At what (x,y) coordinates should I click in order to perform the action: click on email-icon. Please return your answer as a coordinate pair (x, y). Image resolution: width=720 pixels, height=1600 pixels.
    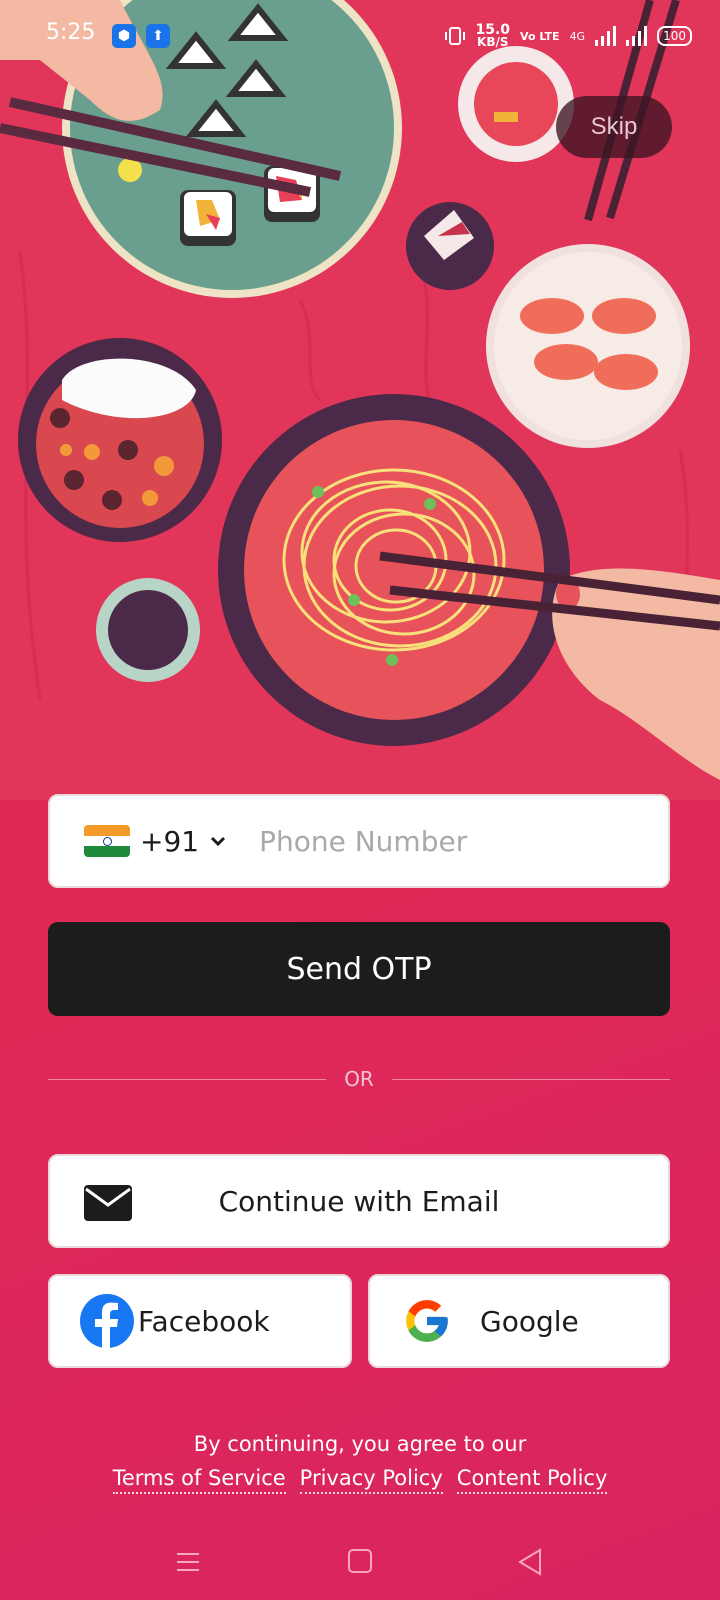
    Looking at the image, I should click on (108, 1203).